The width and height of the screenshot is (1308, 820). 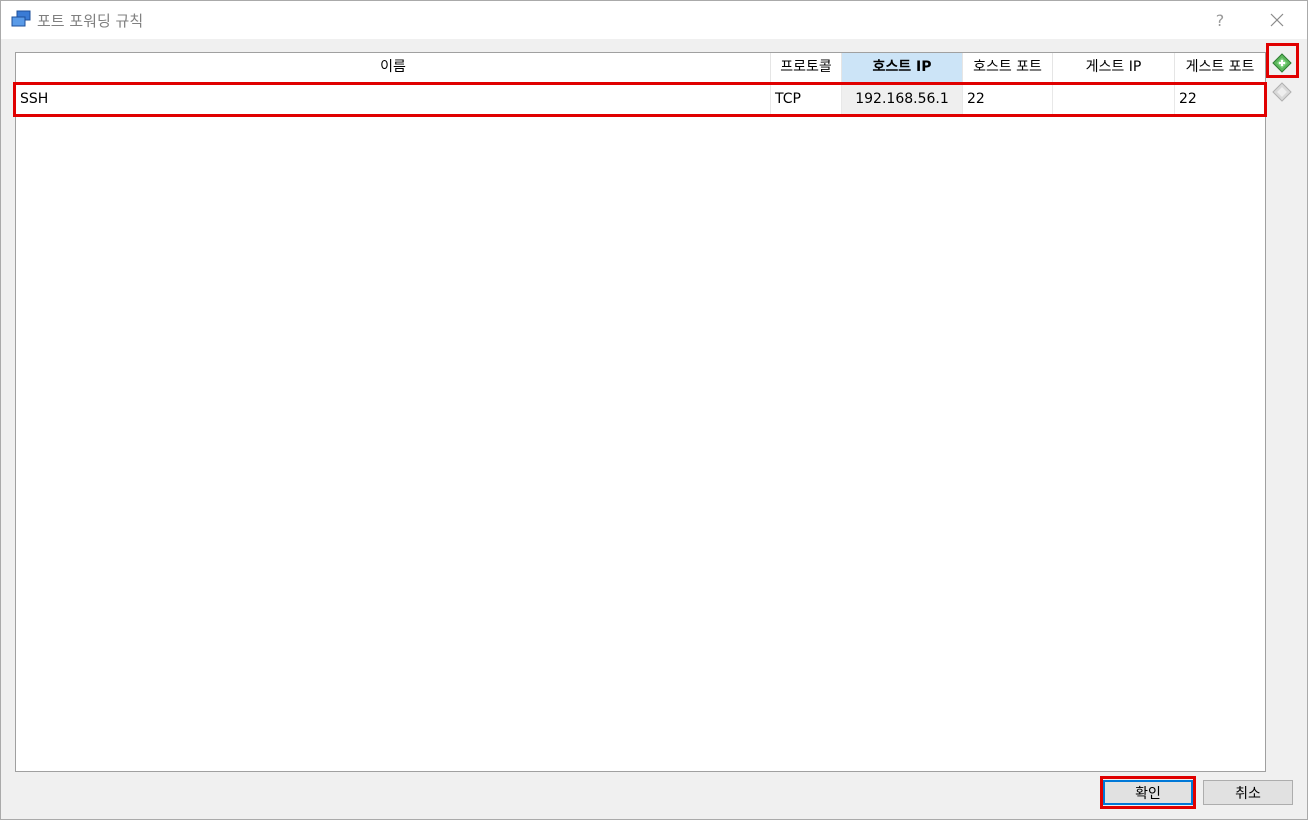 I want to click on close-button, so click(x=1277, y=20).